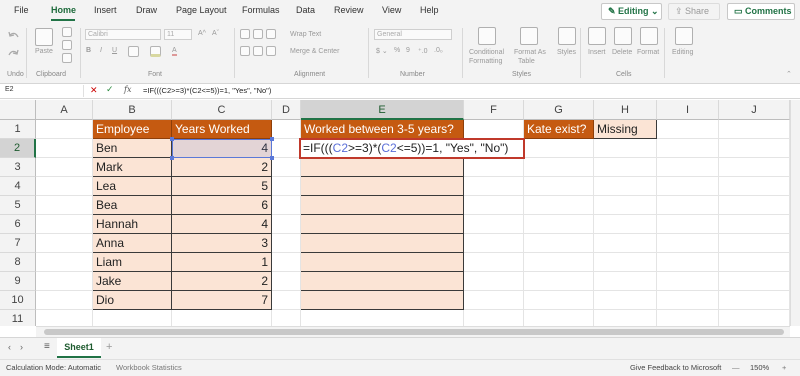 This screenshot has width=800, height=376. Describe the element at coordinates (694, 15) in the screenshot. I see `share-button: ⇪ Share ⌄` at that location.